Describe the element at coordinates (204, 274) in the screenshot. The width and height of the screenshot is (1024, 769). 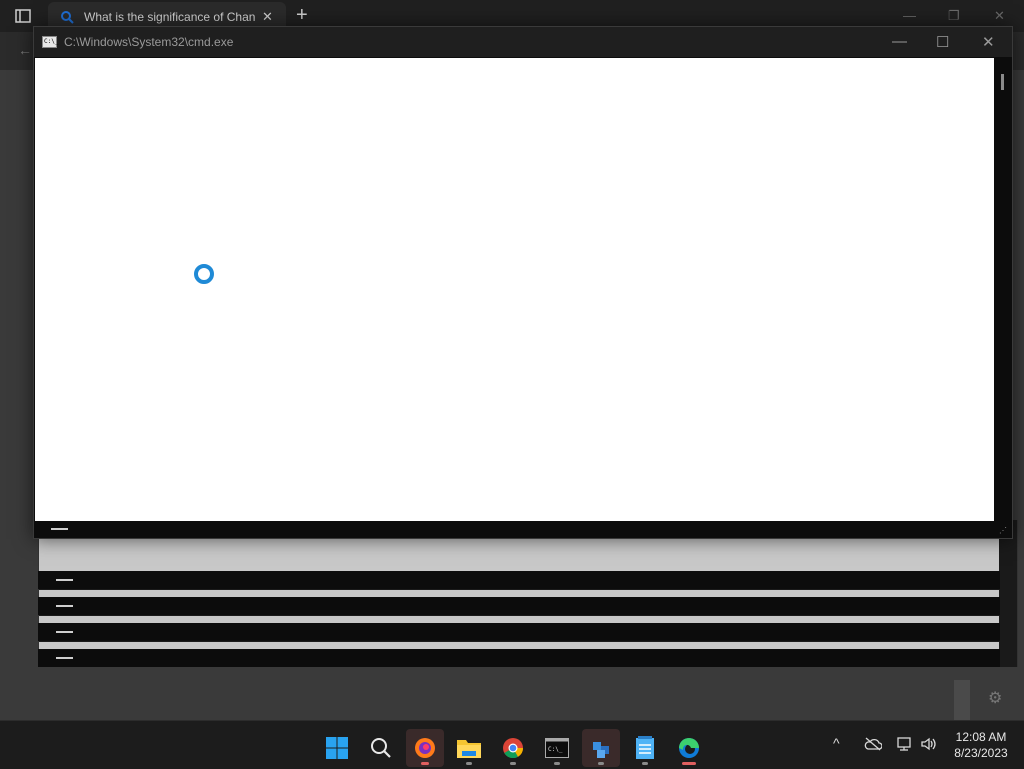
I see `loading-spinner-icon` at that location.